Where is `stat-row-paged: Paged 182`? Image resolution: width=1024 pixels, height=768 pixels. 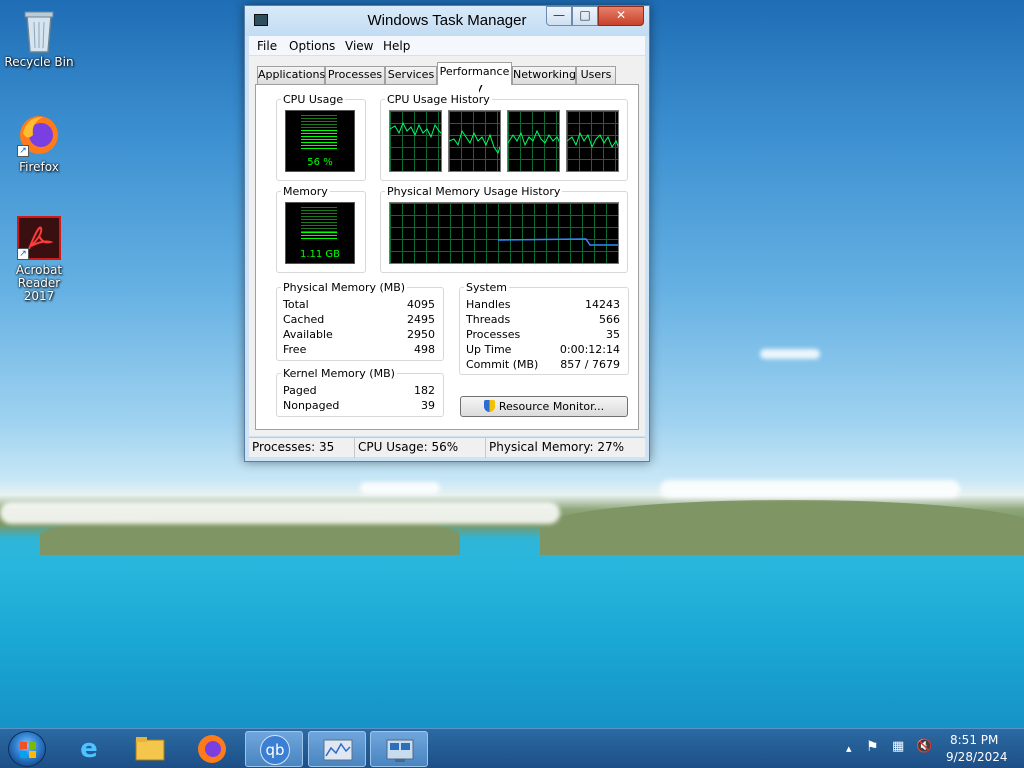 stat-row-paged: Paged 182 is located at coordinates (360, 391).